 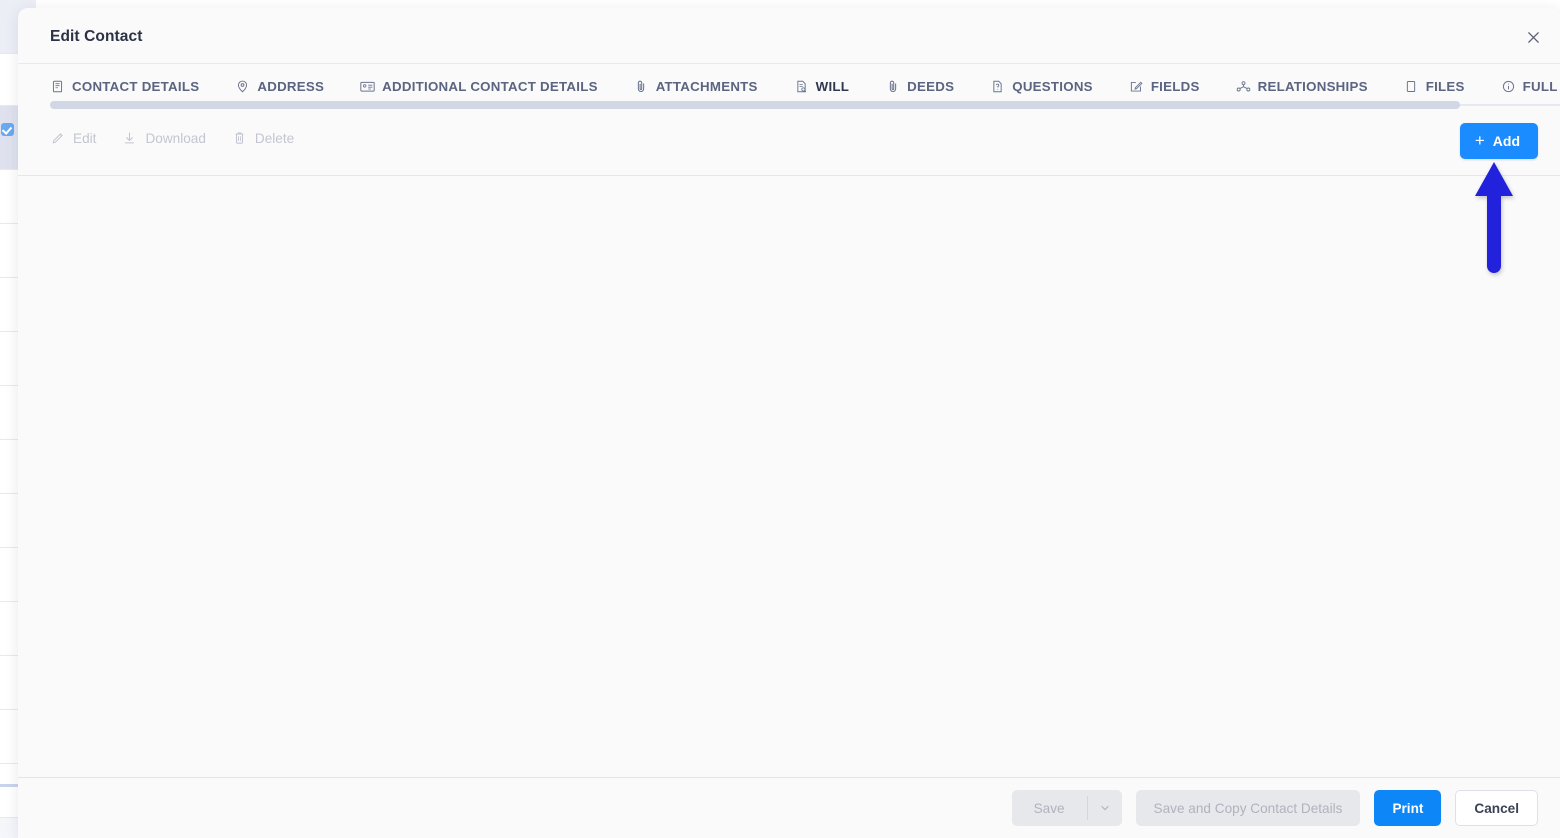 What do you see at coordinates (801, 86) in the screenshot?
I see `document-search-icon` at bounding box center [801, 86].